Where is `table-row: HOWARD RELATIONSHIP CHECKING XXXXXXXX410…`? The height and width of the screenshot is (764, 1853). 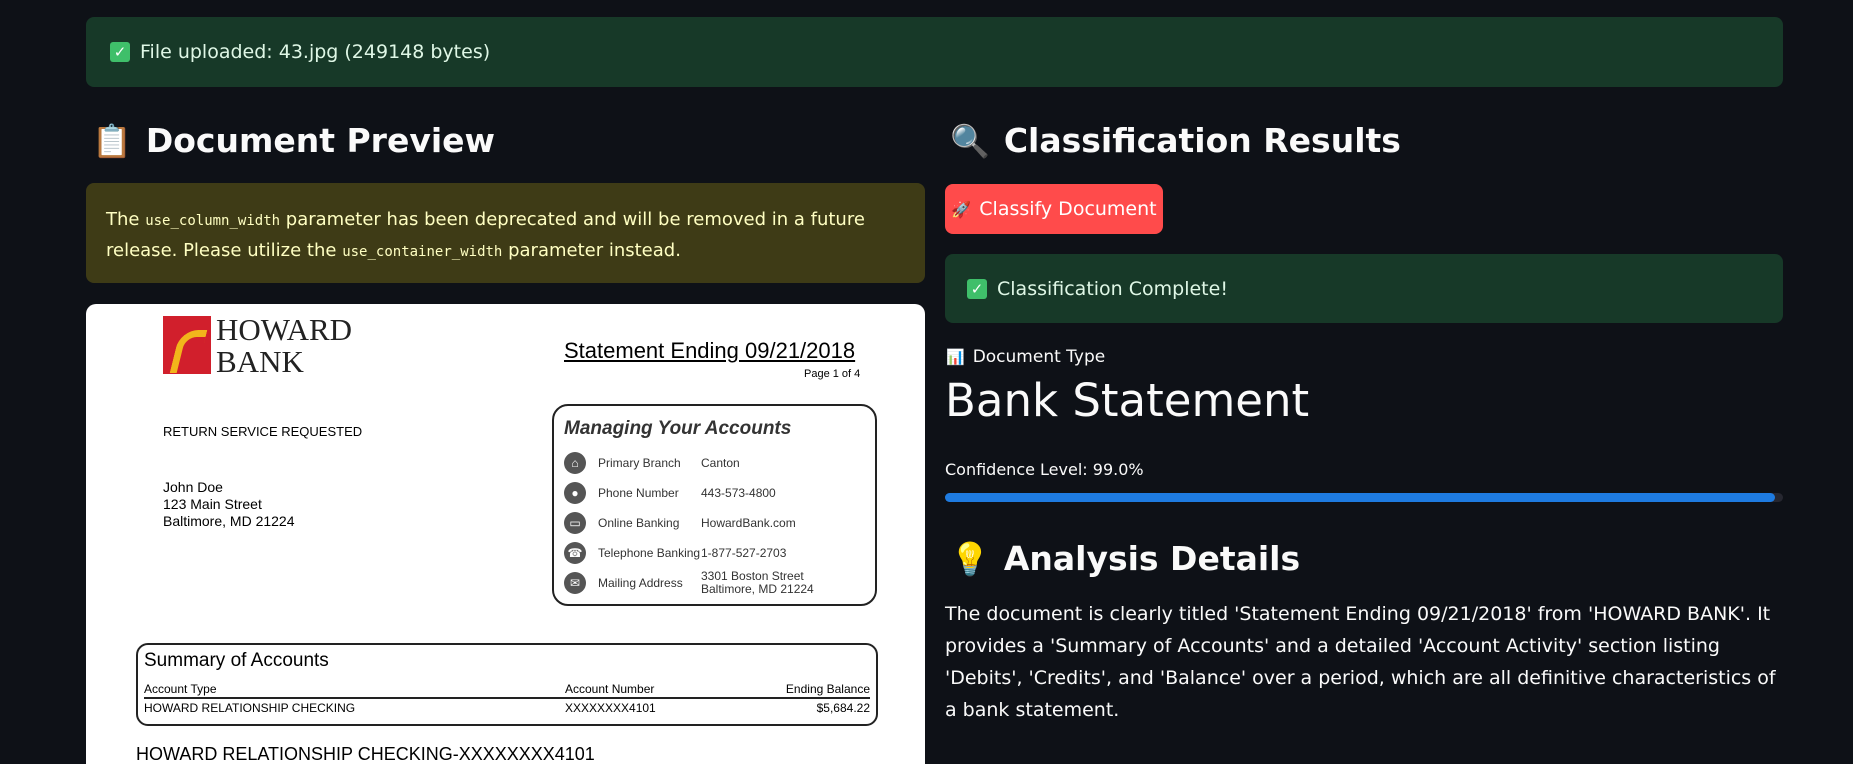
table-row: HOWARD RELATIONSHIP CHECKING XXXXXXXX410… is located at coordinates (507, 707).